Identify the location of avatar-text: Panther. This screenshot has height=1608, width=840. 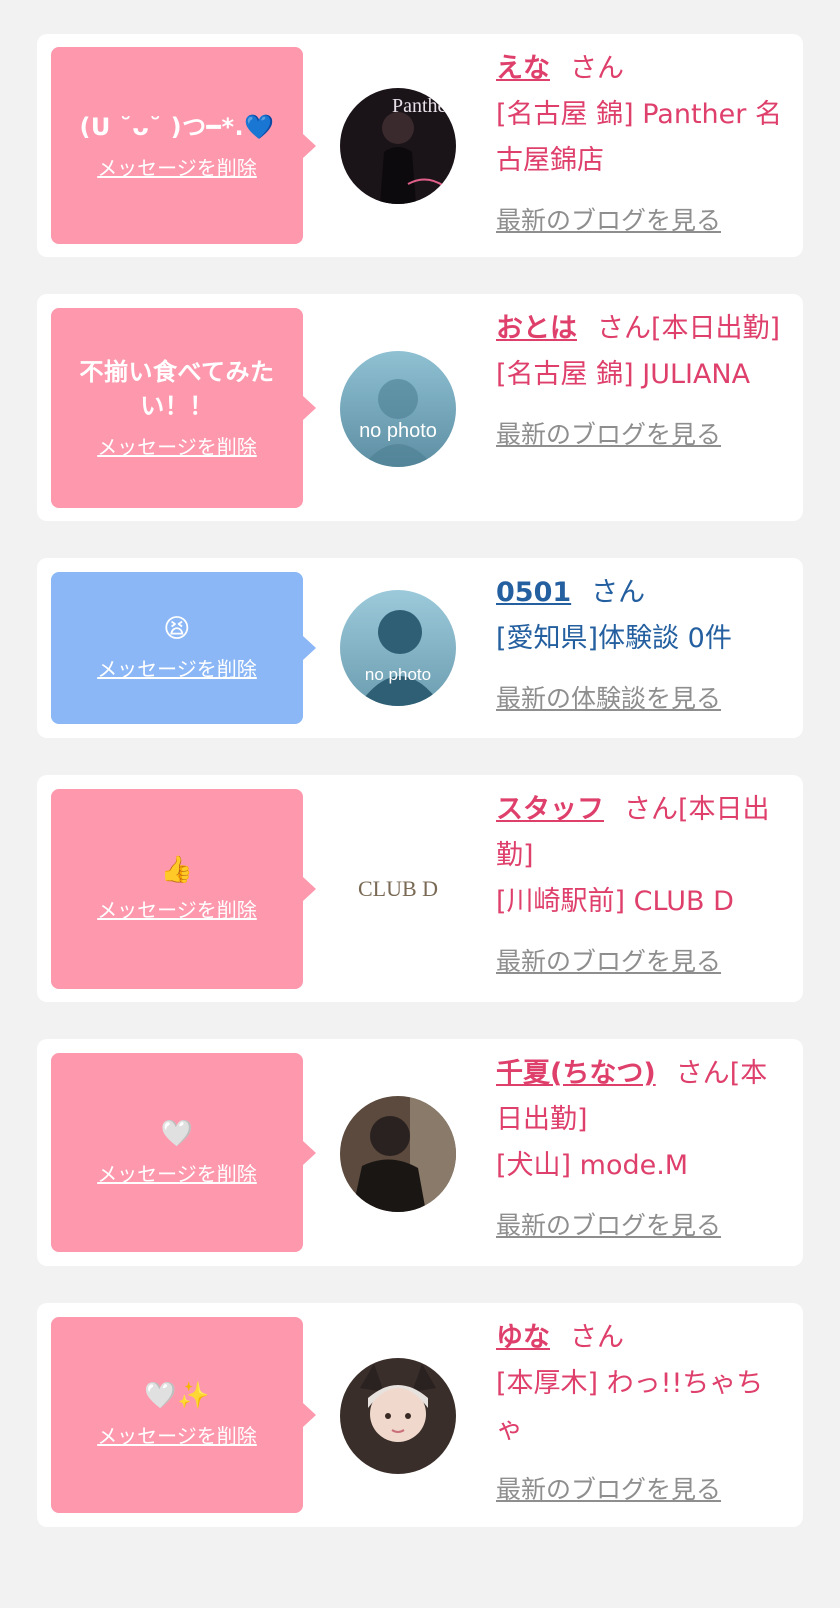
(422, 106).